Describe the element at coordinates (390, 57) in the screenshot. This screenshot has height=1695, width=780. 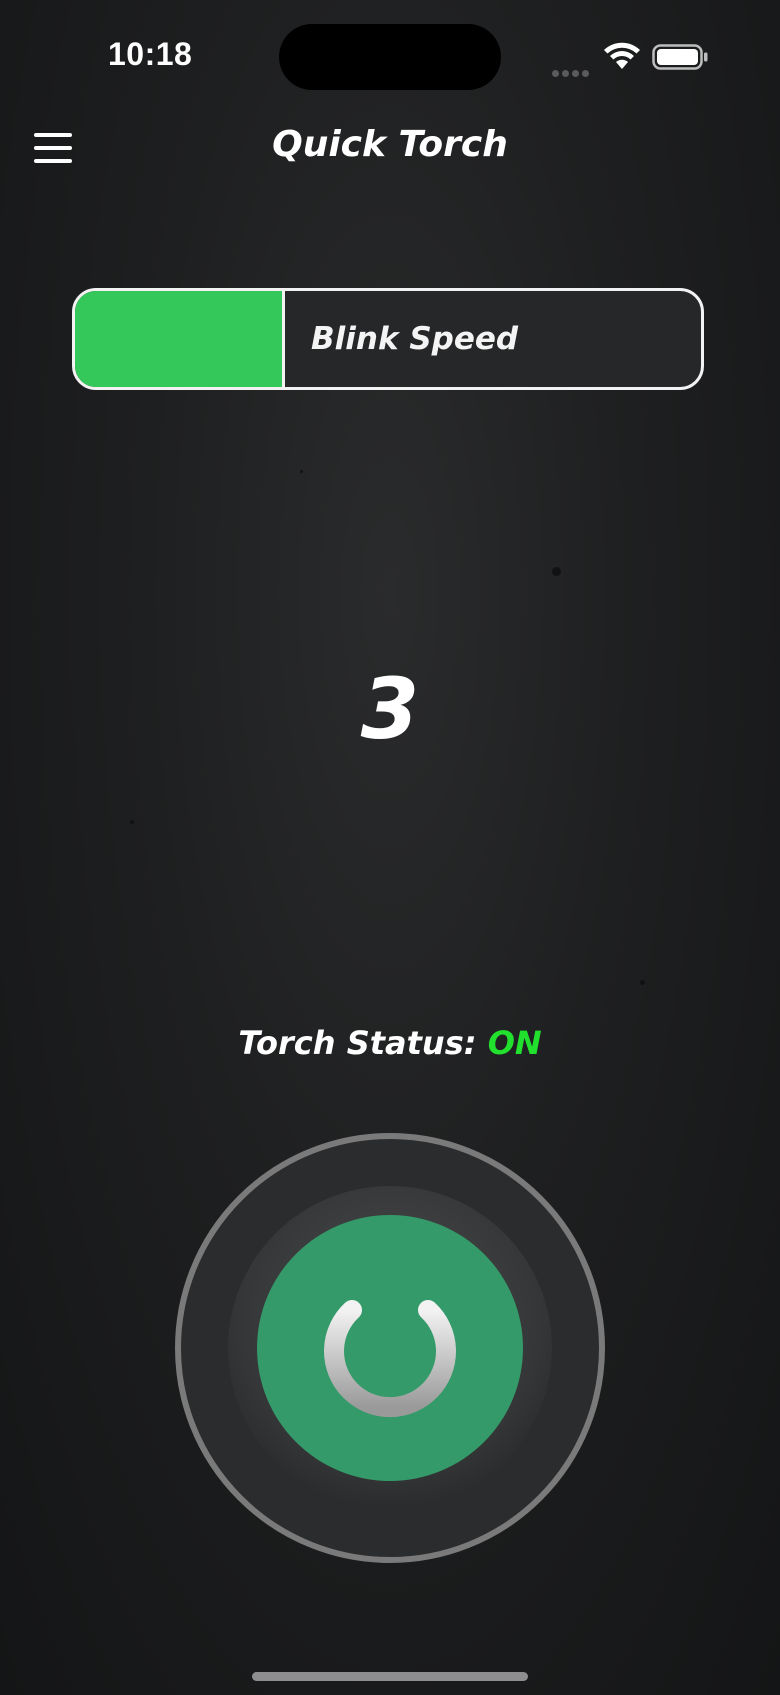
I see `dynamic-island` at that location.